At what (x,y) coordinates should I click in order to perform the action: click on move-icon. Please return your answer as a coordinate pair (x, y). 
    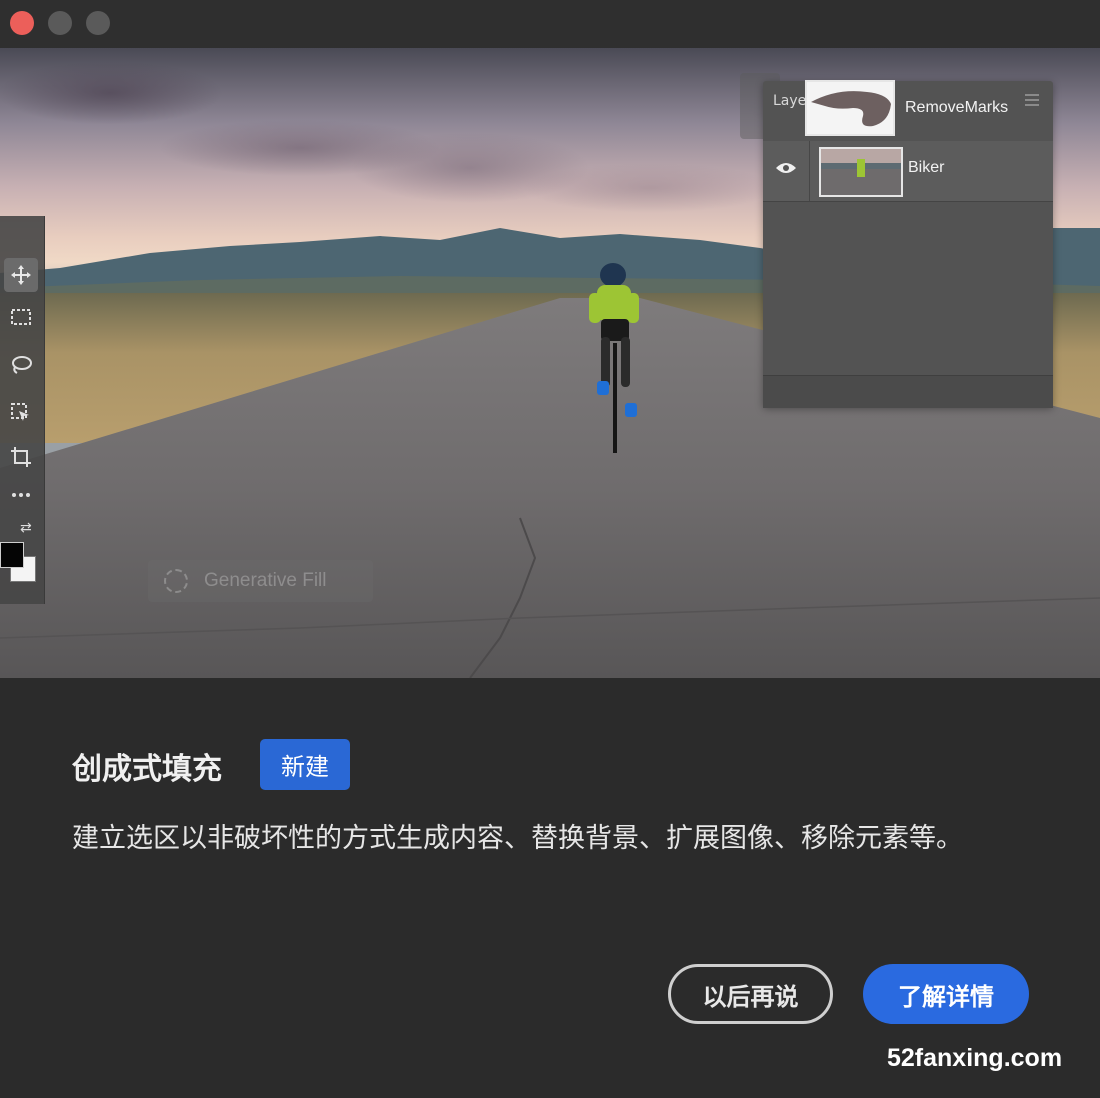
    Looking at the image, I should click on (21, 275).